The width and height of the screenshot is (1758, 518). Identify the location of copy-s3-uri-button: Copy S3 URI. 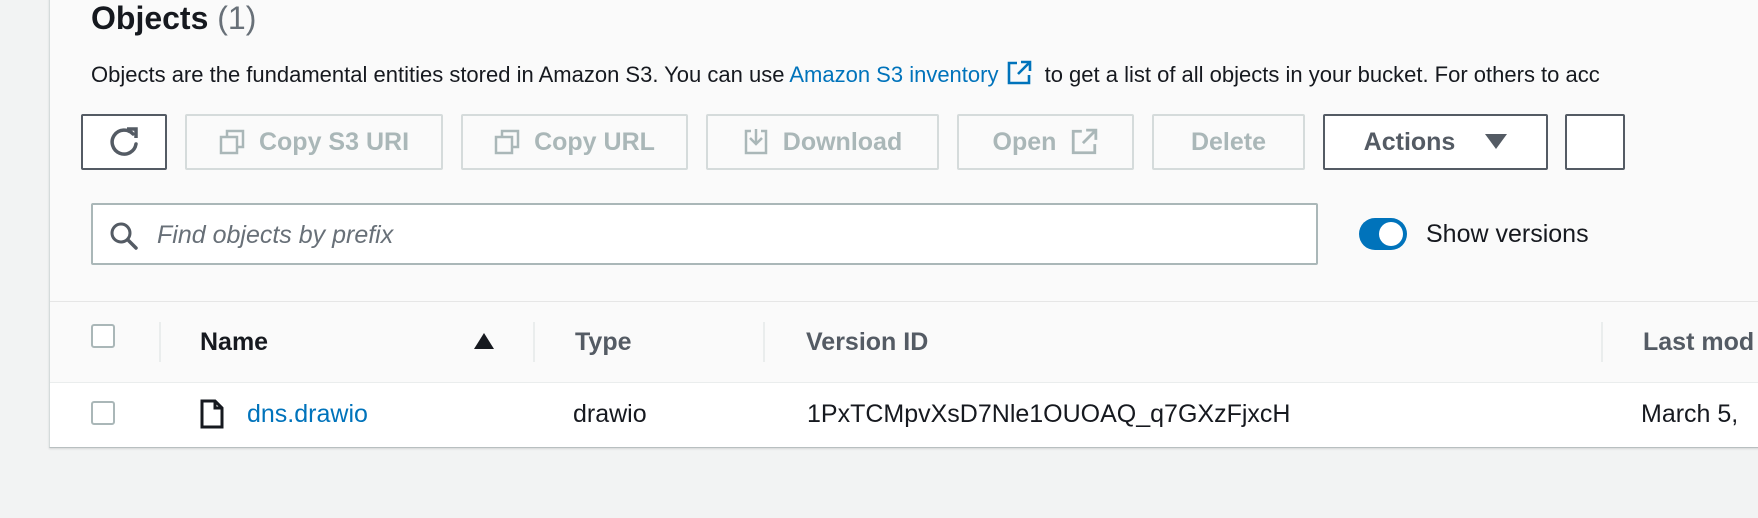
(314, 142).